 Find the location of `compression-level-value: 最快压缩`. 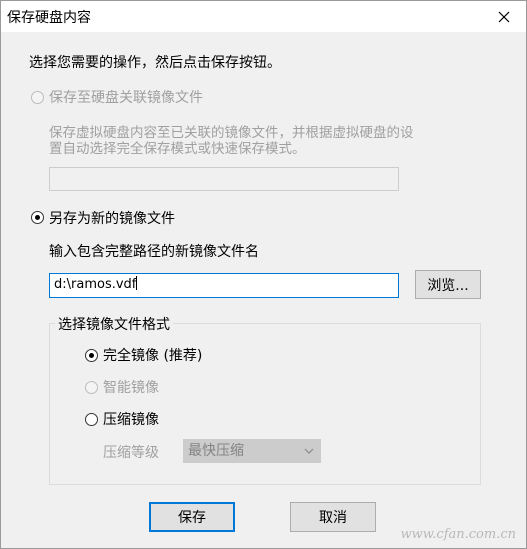

compression-level-value: 最快压缩 is located at coordinates (216, 451).